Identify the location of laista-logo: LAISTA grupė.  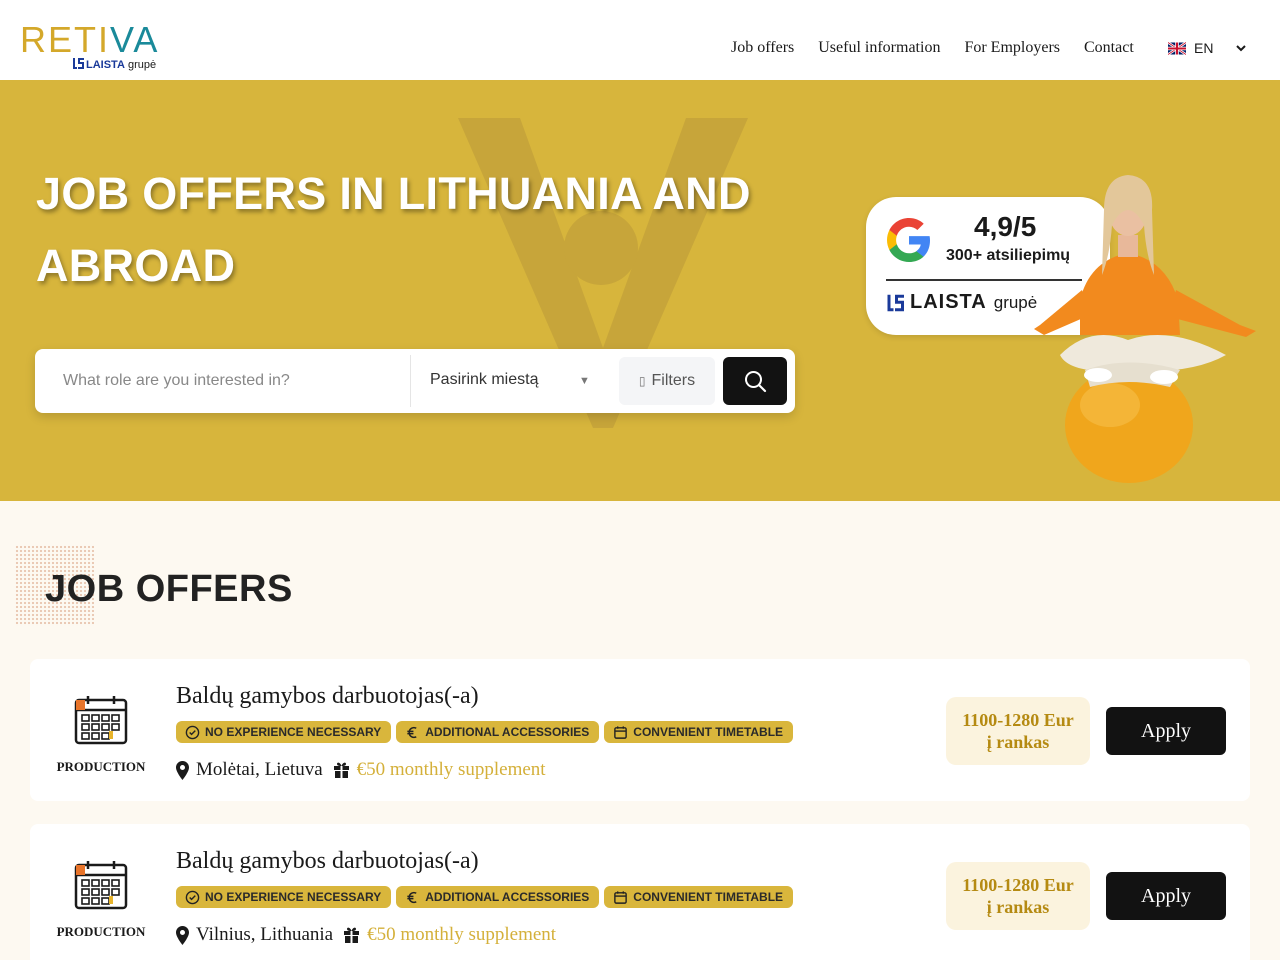
(961, 302).